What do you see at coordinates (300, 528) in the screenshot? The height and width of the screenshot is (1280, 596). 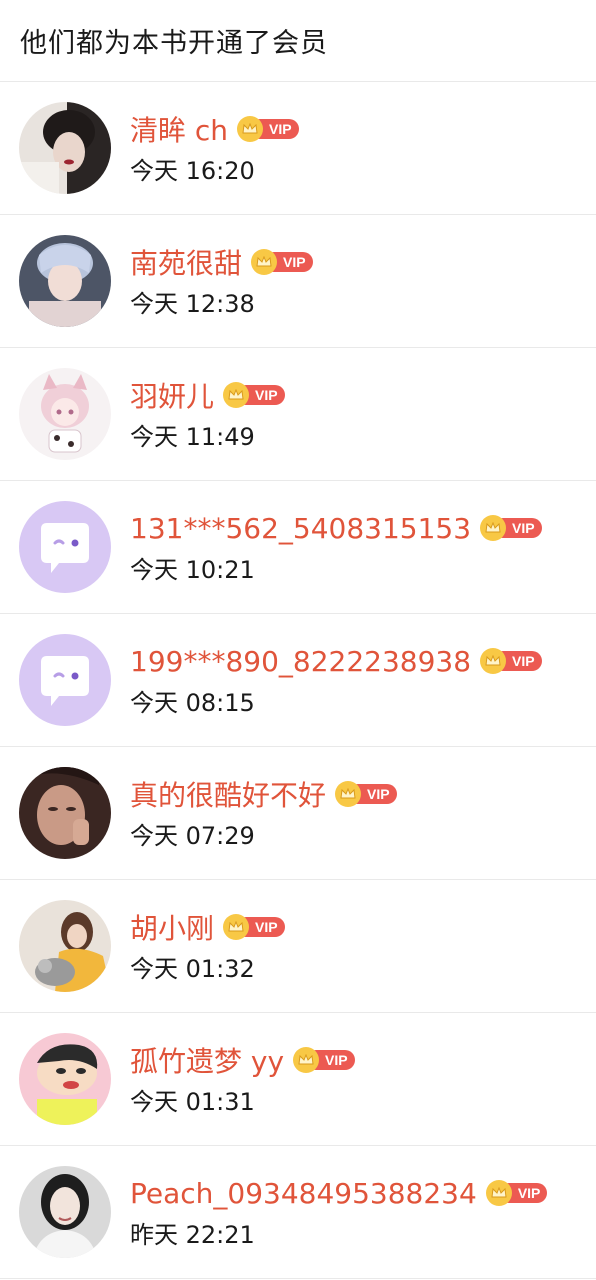 I see `member-name: 131***562_5408315153` at bounding box center [300, 528].